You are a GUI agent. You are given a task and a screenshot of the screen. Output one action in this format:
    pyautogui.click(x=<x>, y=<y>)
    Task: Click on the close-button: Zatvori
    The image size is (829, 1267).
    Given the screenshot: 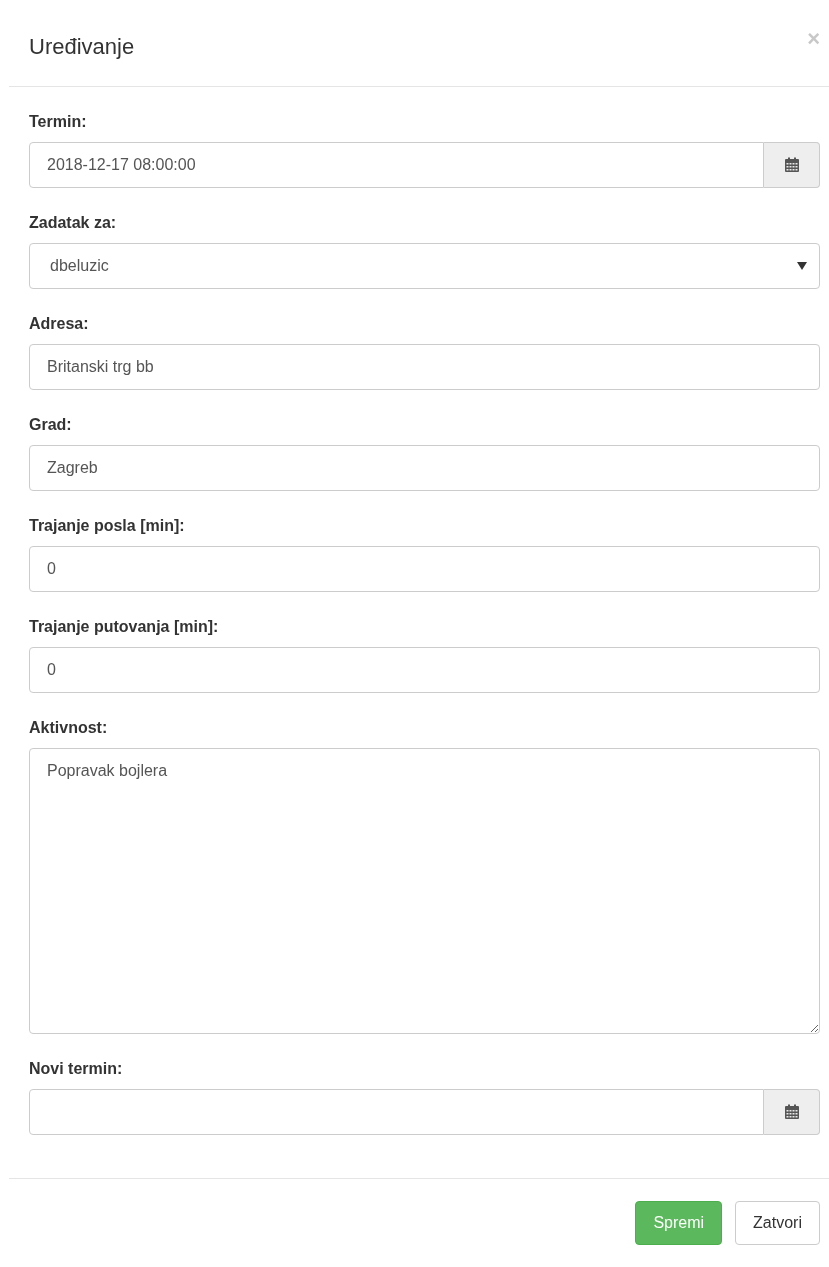 What is the action you would take?
    pyautogui.click(x=777, y=1223)
    